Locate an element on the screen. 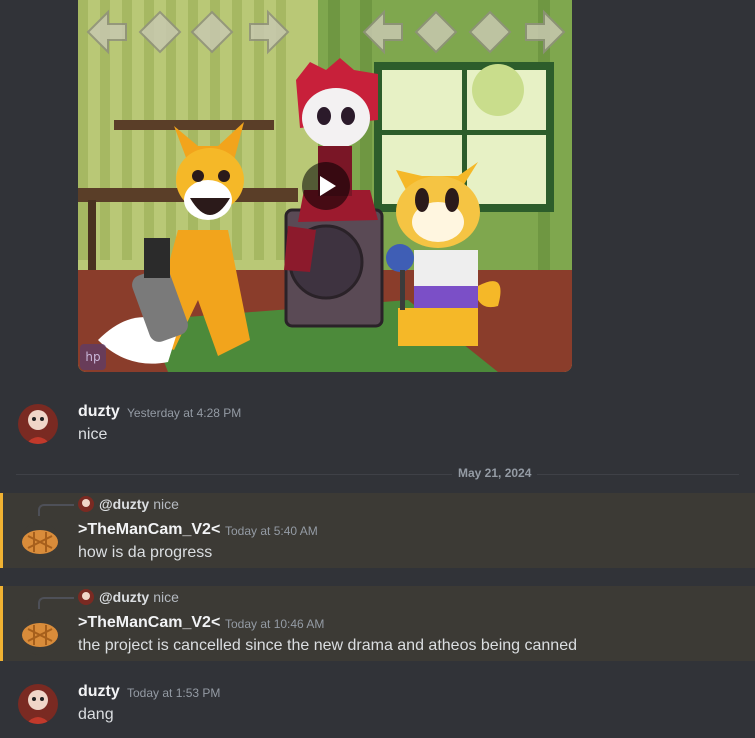  watermark: hp is located at coordinates (93, 357).